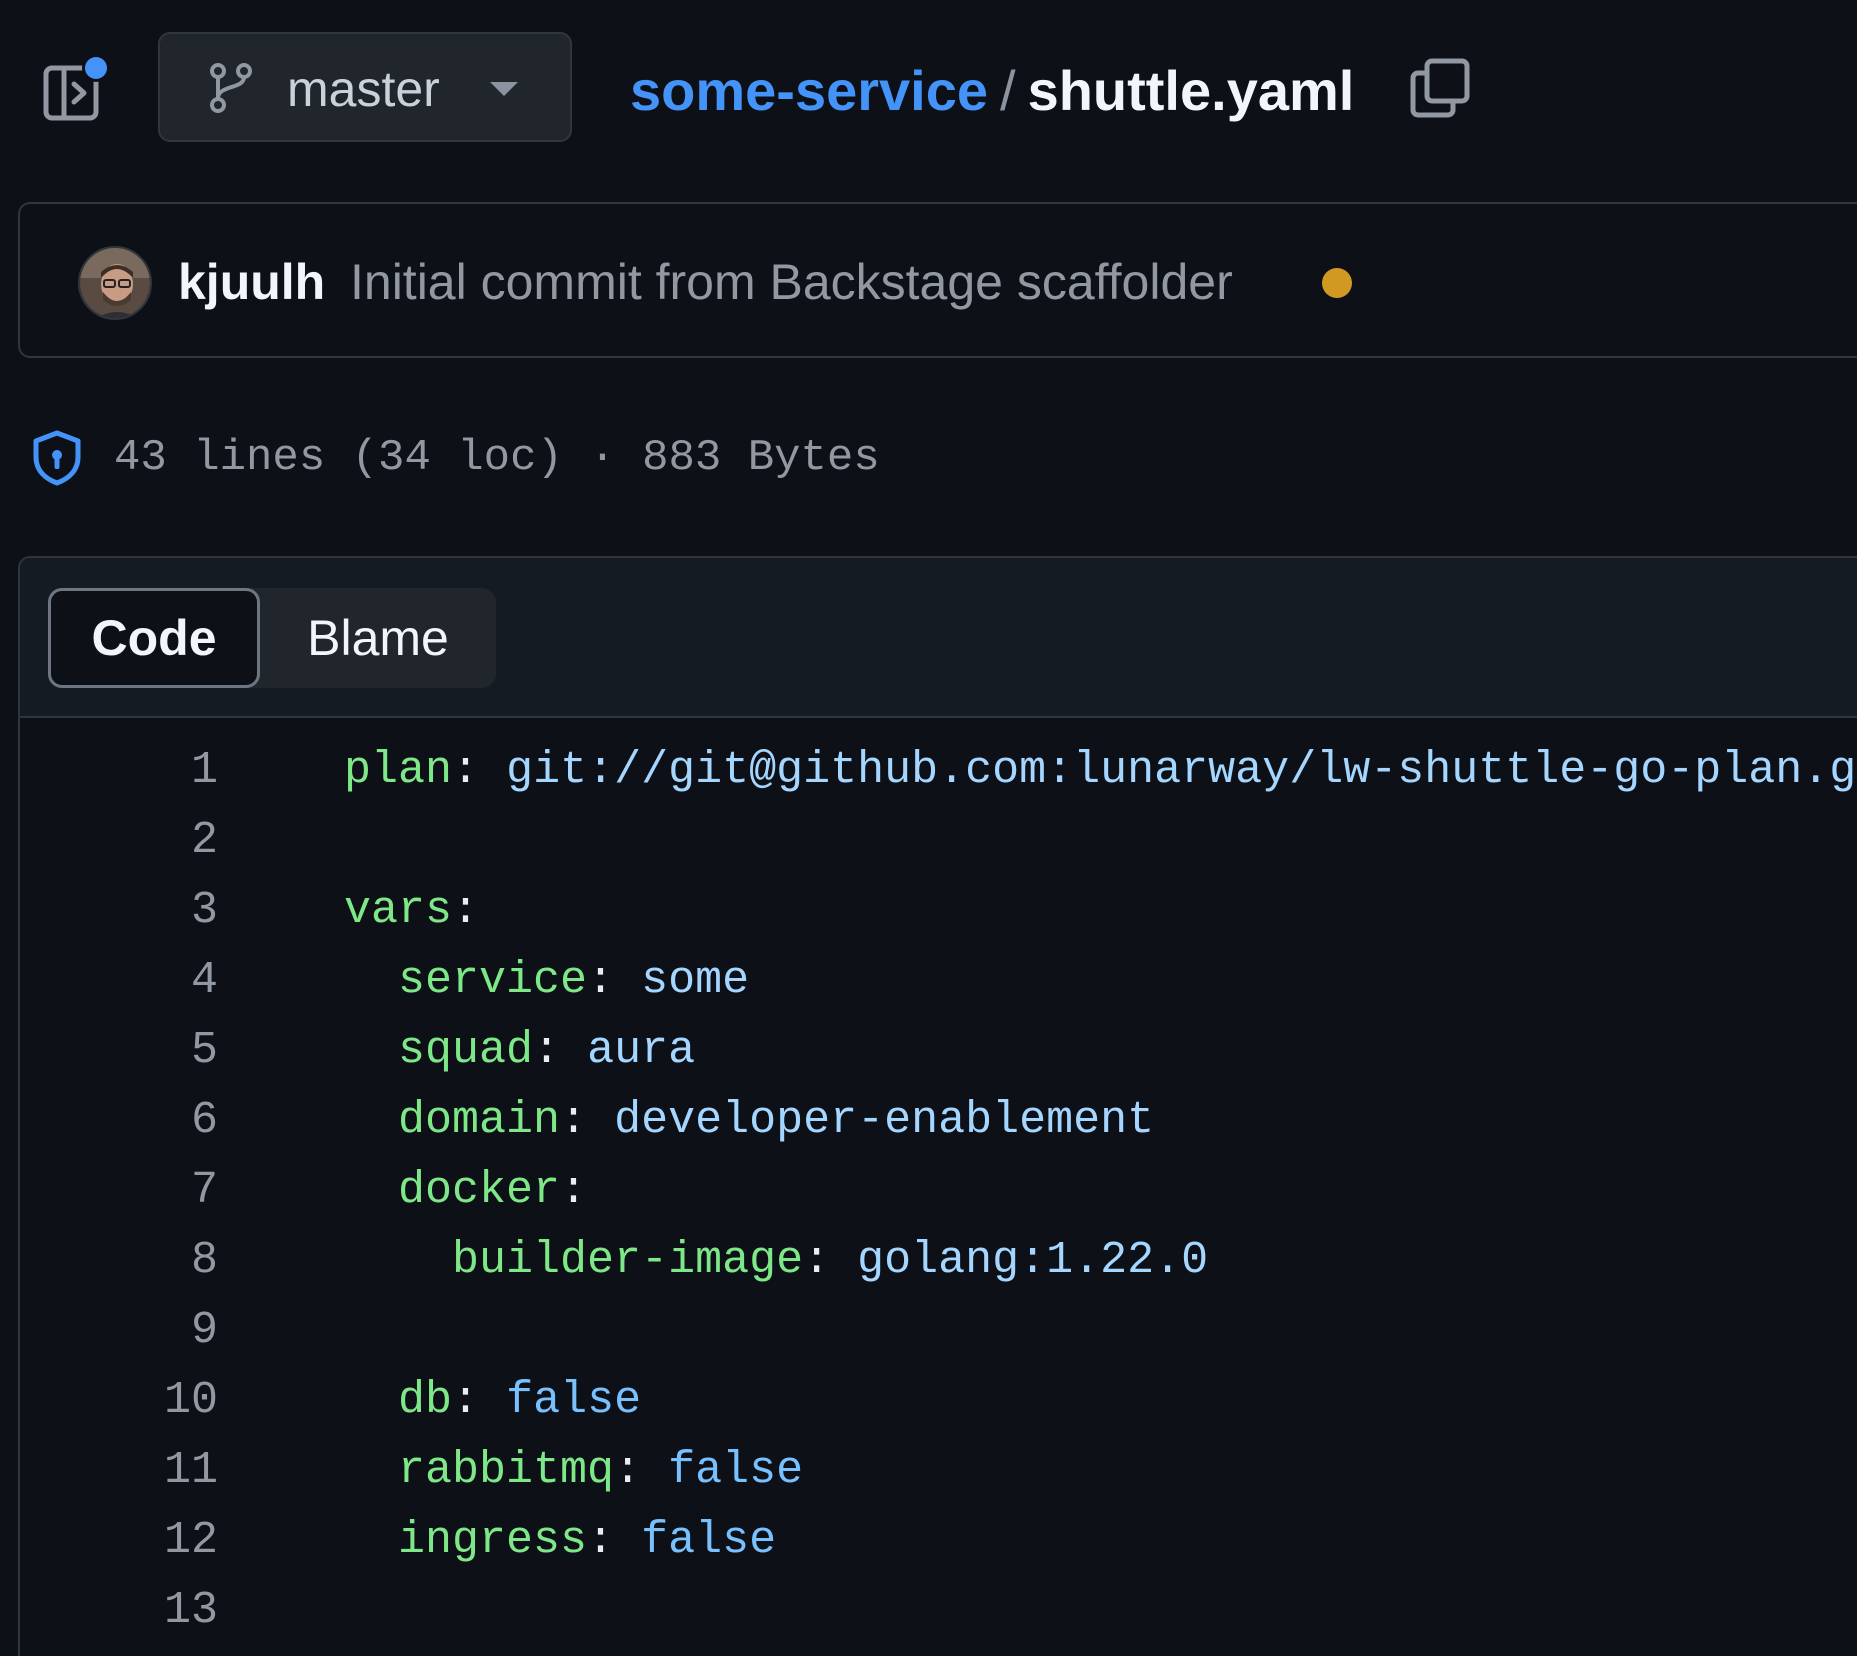 This screenshot has height=1656, width=1857. Describe the element at coordinates (119, 1331) in the screenshot. I see `line-number: 9` at that location.